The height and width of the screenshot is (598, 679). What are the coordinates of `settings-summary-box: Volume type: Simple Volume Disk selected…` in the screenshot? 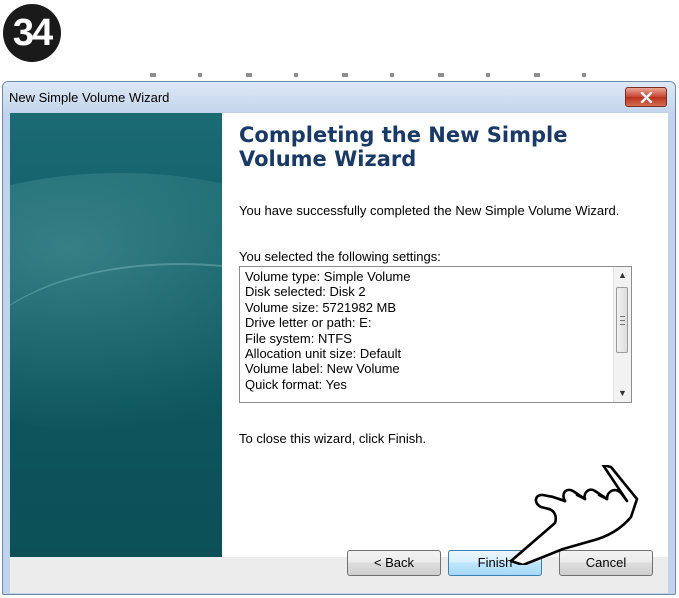 It's located at (435, 334).